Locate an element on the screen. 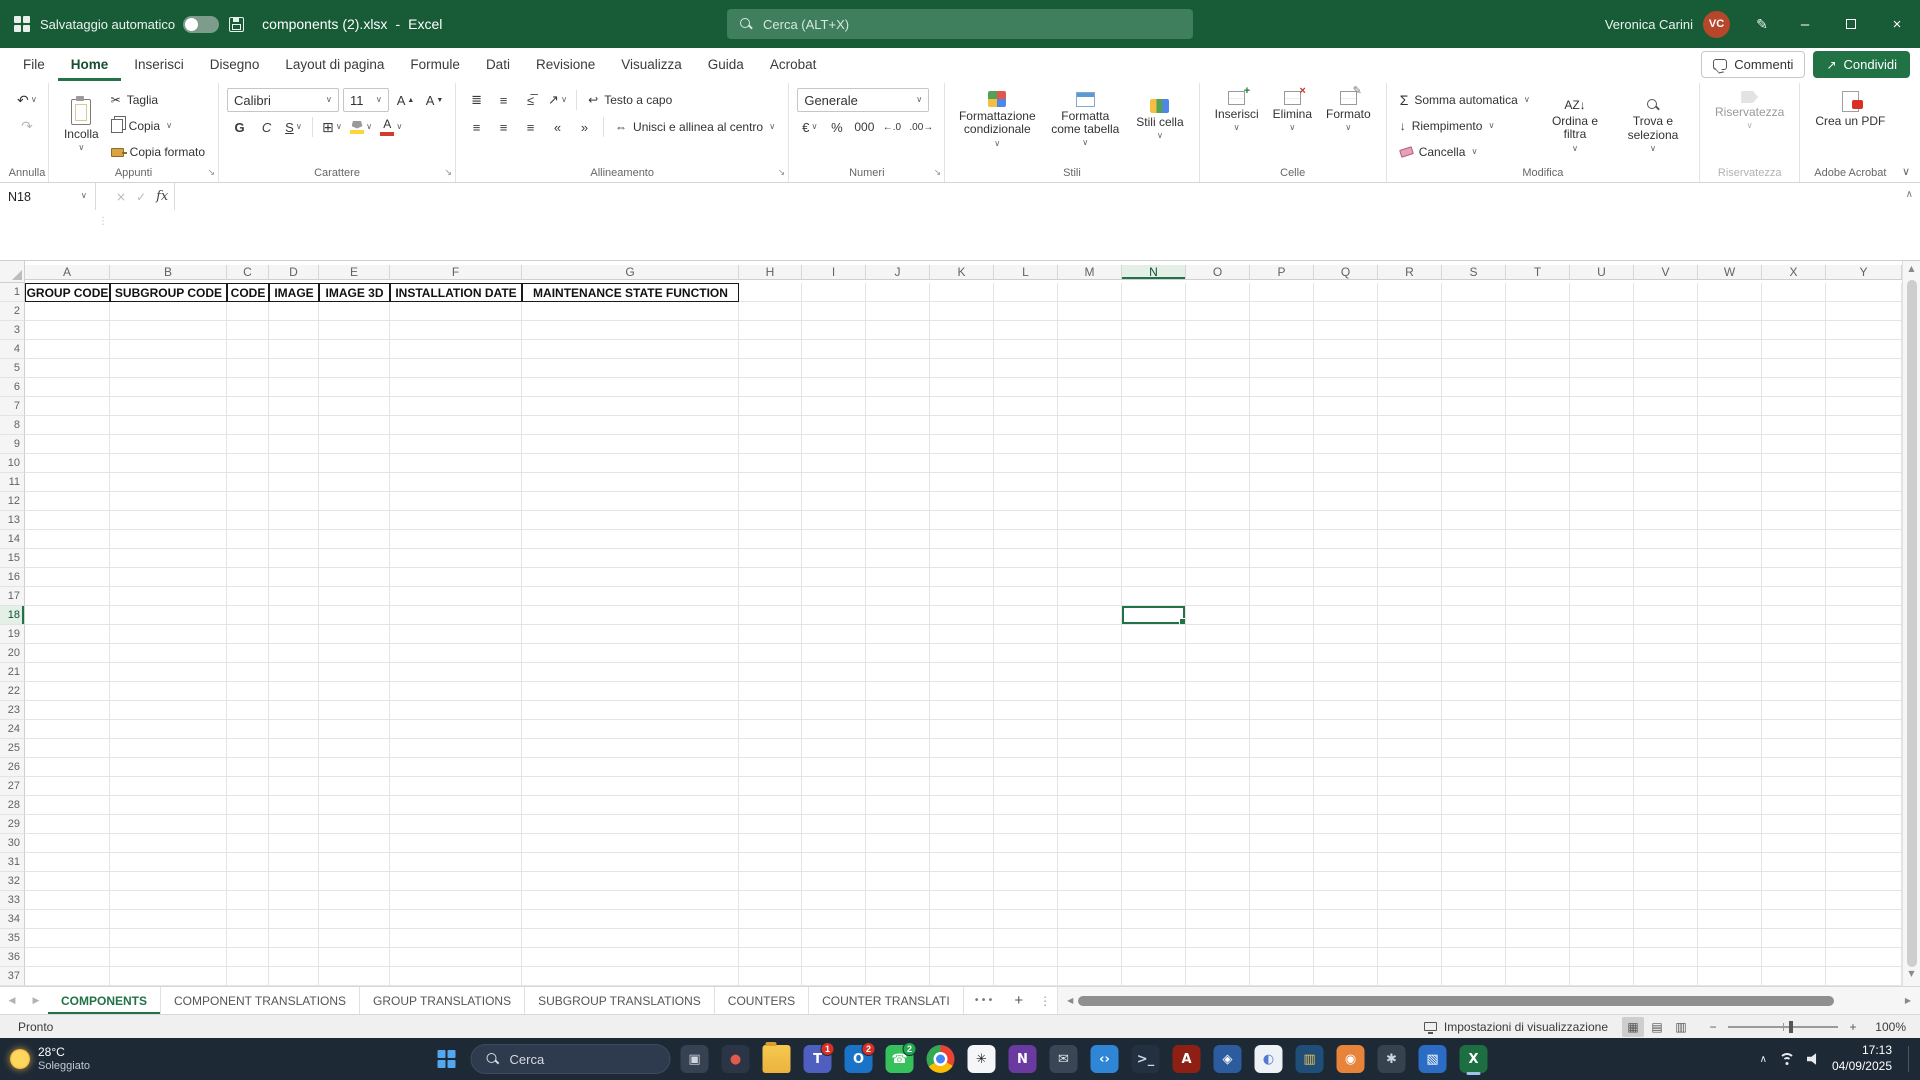  cell-Q10 is located at coordinates (1346, 463).